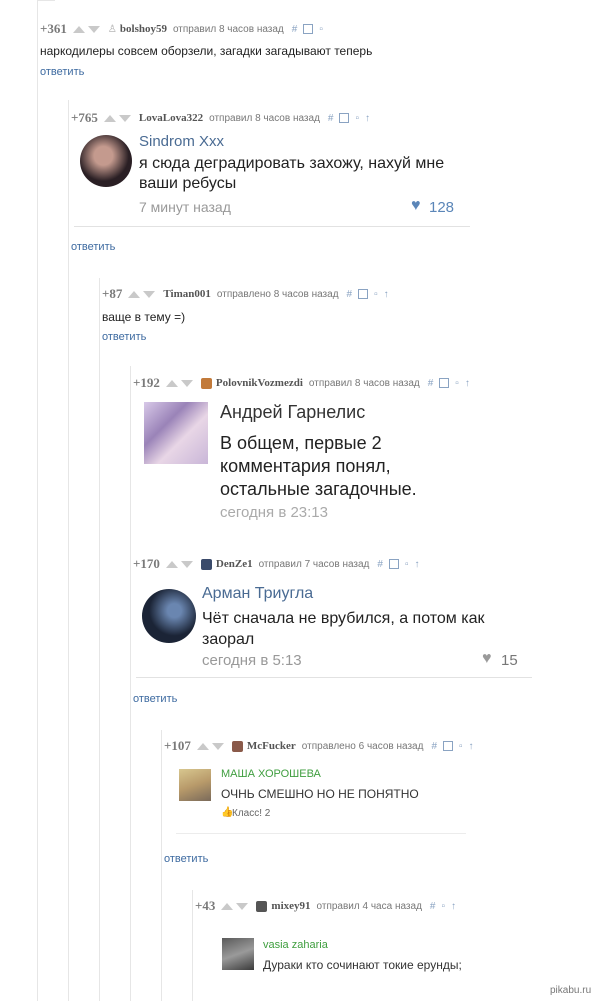 The height and width of the screenshot is (1001, 604). Describe the element at coordinates (259, 383) in the screenshot. I see `comment-author: PolovnikVozmezdi` at that location.